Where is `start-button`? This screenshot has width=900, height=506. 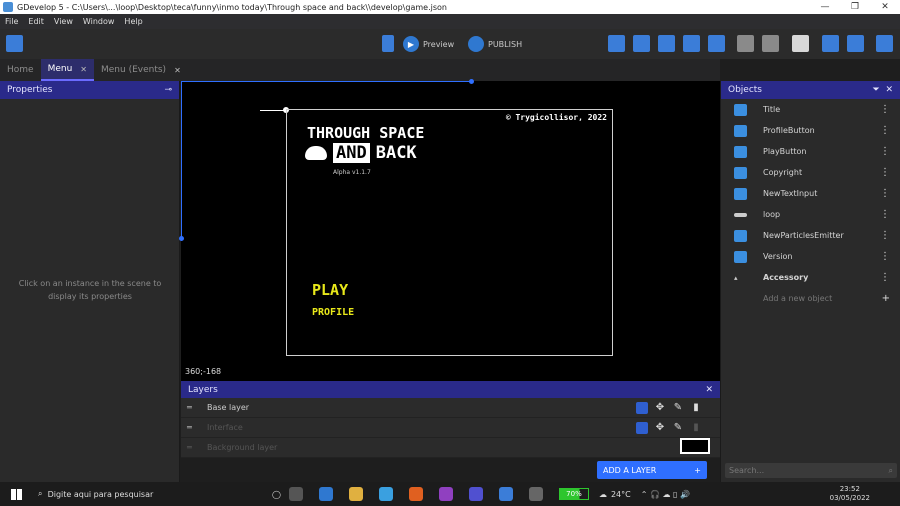 start-button is located at coordinates (16, 494).